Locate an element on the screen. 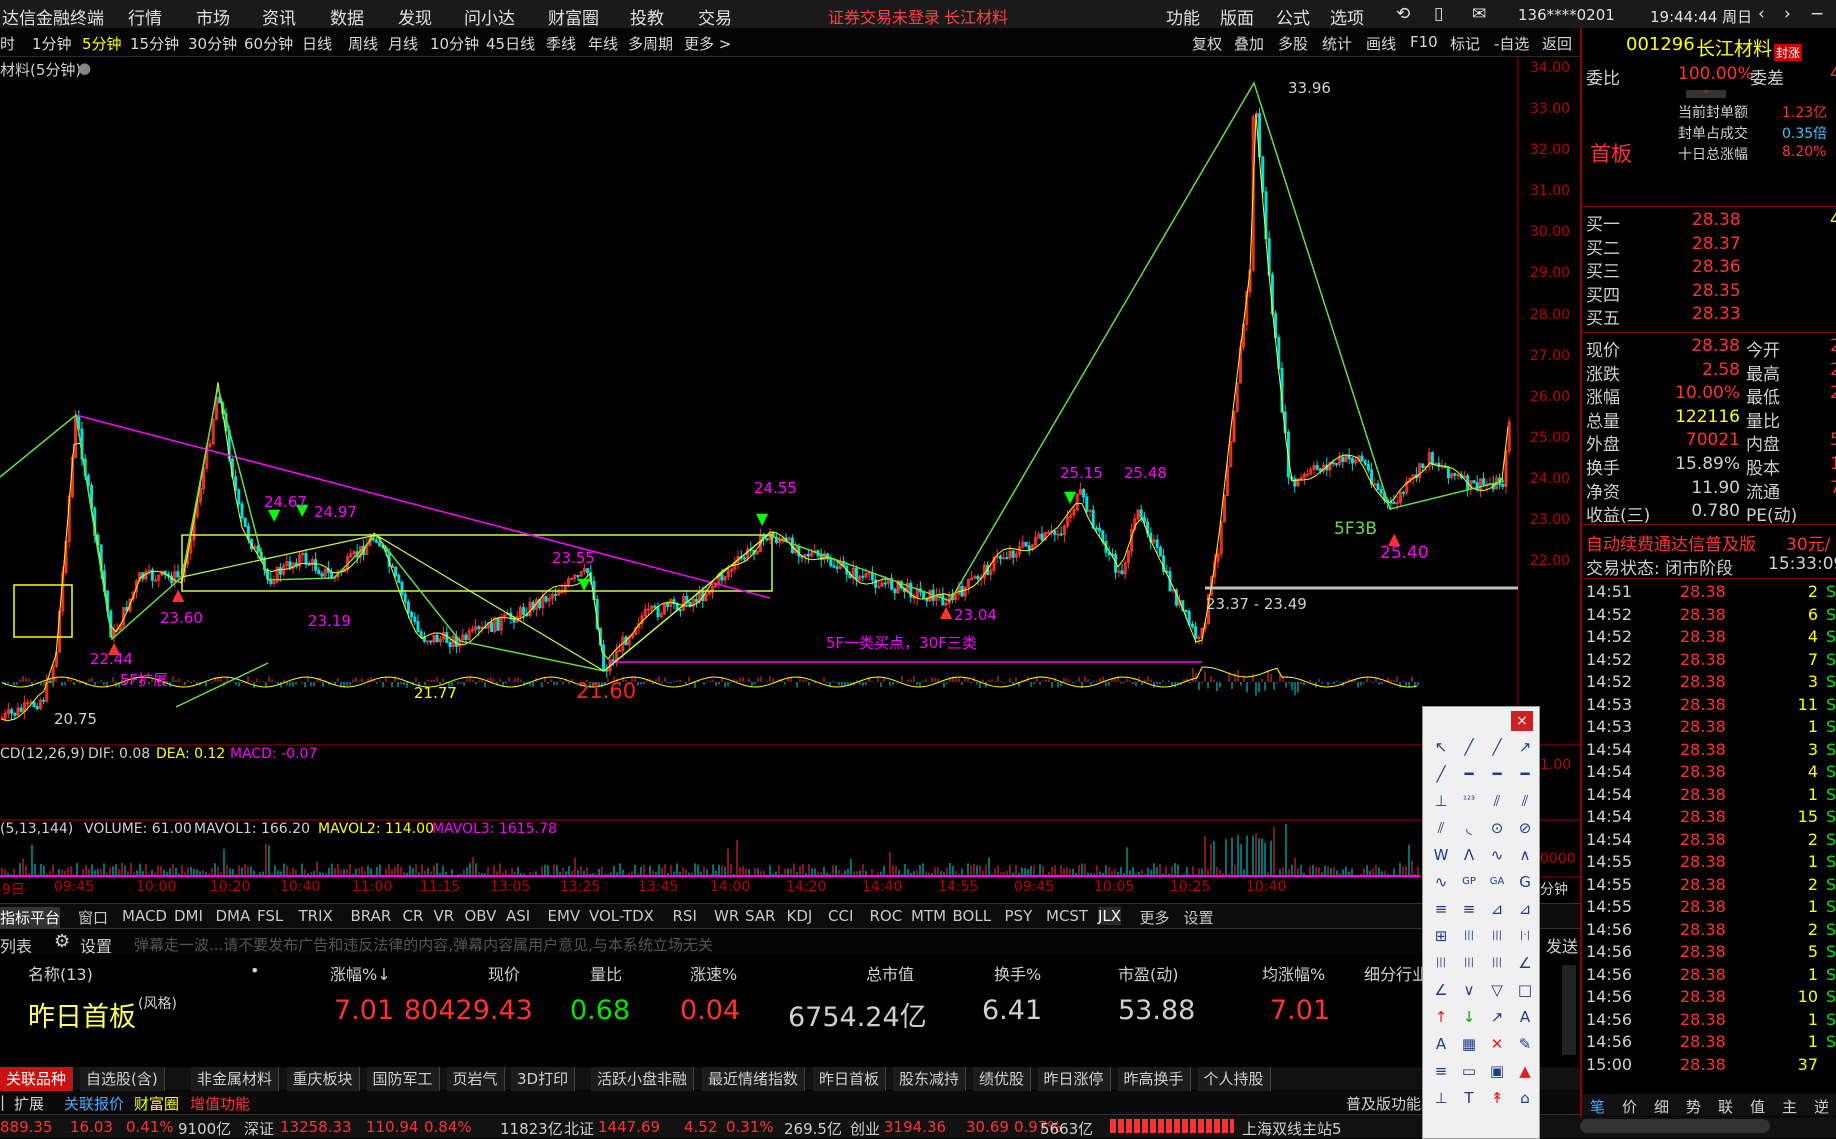 This screenshot has height=1139, width=1836. sz-index: 13258.33 is located at coordinates (316, 1127).